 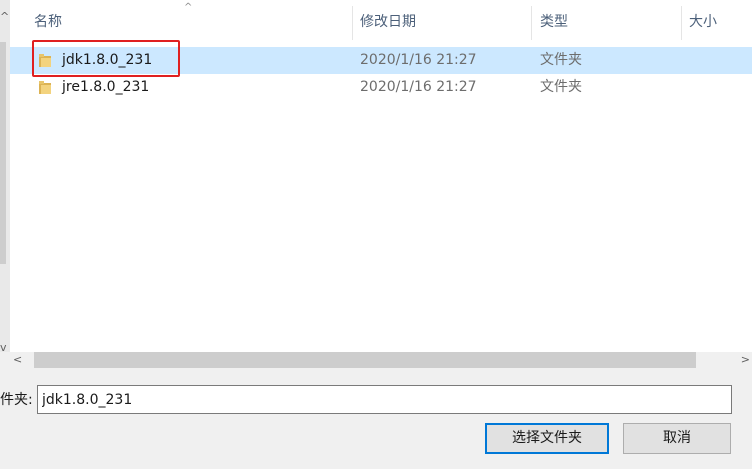 What do you see at coordinates (610, 22) in the screenshot?
I see `column-header-type: 类型` at bounding box center [610, 22].